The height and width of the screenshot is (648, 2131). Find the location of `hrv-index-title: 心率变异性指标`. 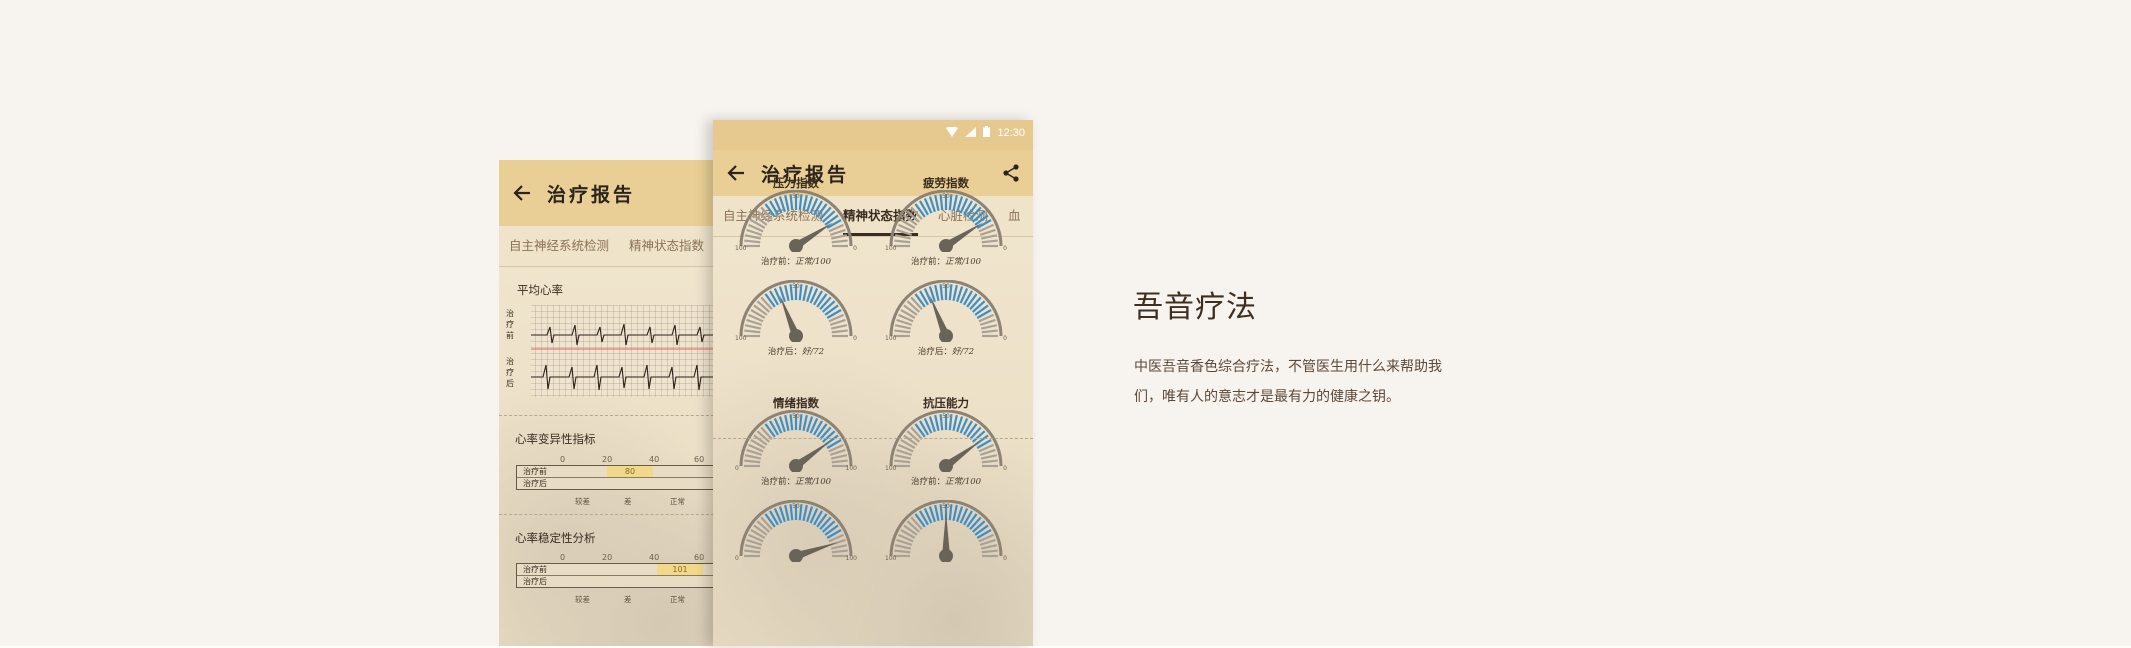

hrv-index-title: 心率变异性指标 is located at coordinates (555, 439).